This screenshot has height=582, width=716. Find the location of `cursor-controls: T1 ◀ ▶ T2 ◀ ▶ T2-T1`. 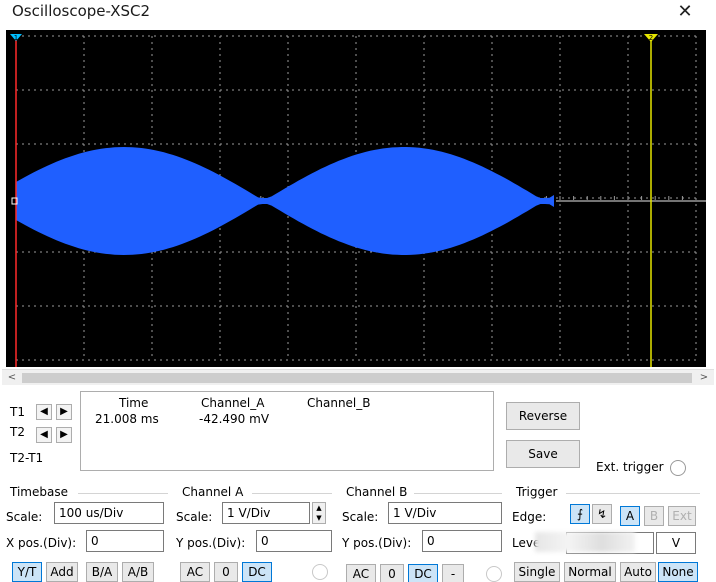

cursor-controls: T1 ◀ ▶ T2 ◀ ▶ T2-T1 is located at coordinates (41, 432).